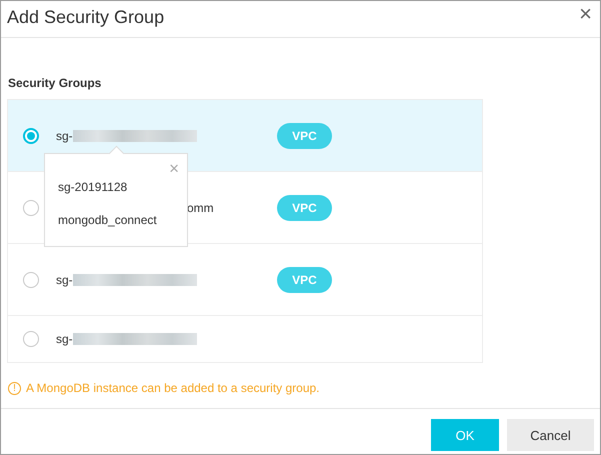 The height and width of the screenshot is (455, 601). What do you see at coordinates (173, 388) in the screenshot?
I see `notice-text: A MongoDB instance can be added to a security group.` at bounding box center [173, 388].